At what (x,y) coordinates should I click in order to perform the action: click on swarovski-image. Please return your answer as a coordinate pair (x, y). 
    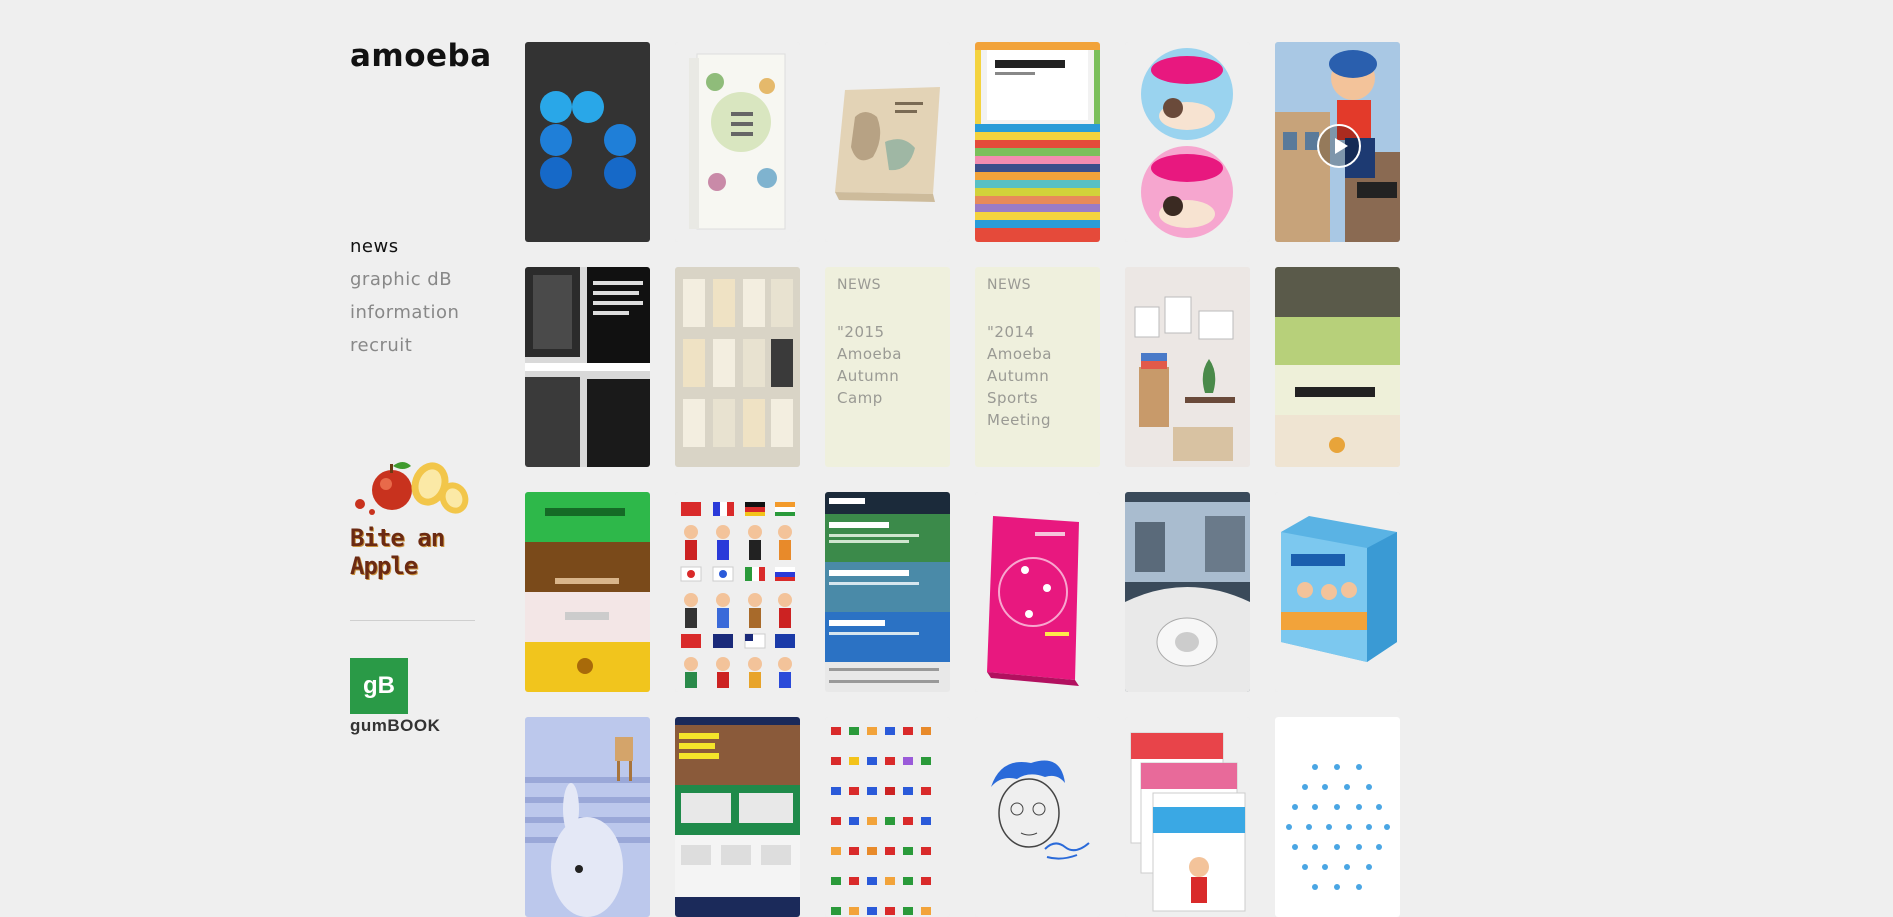
    Looking at the image, I should click on (587, 367).